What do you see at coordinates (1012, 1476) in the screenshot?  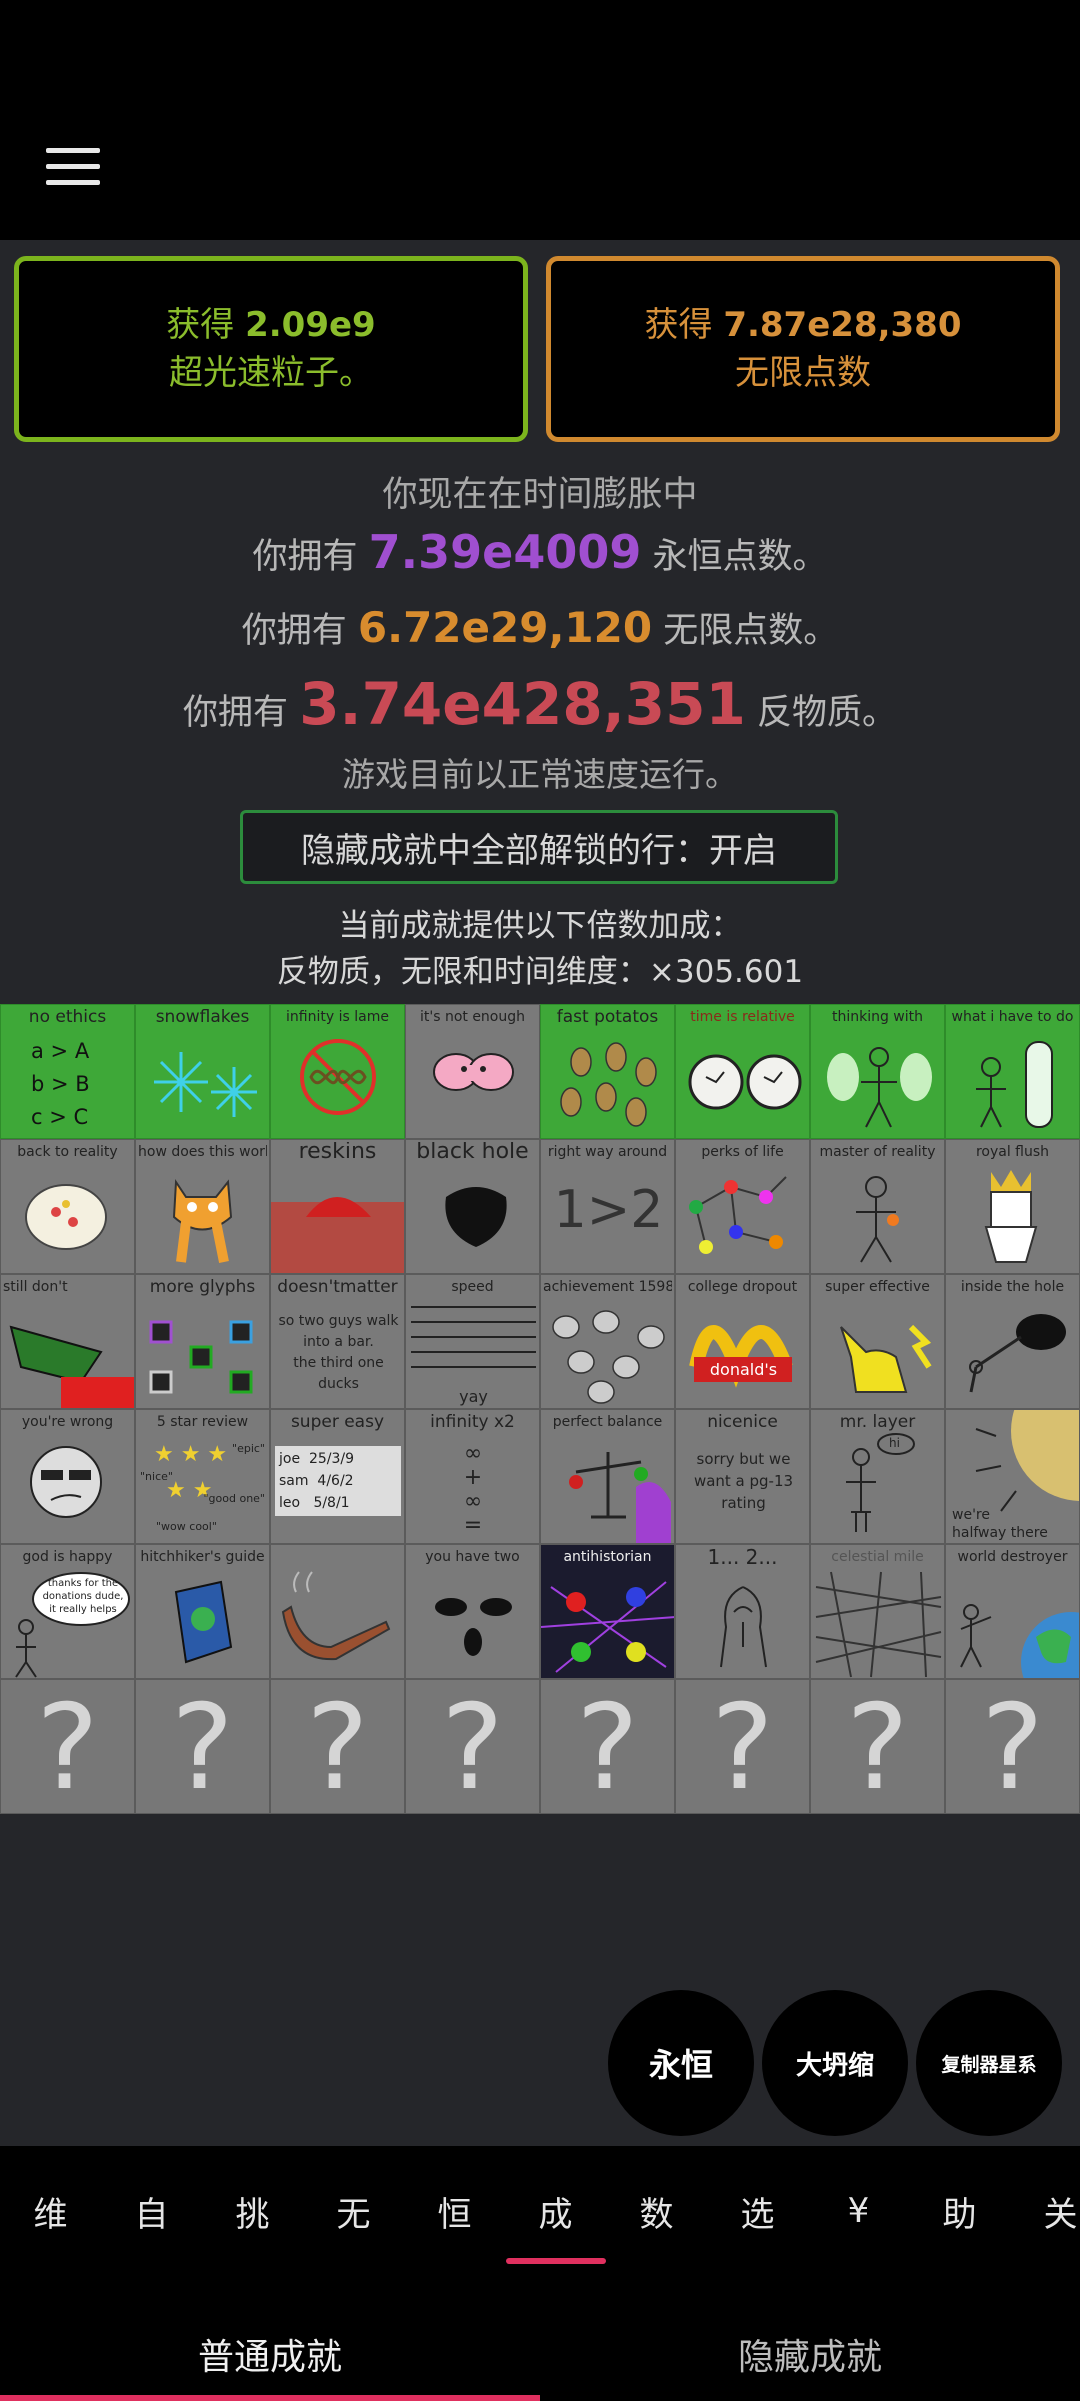 I see `achievement-halfway-there: we're halfway there` at bounding box center [1012, 1476].